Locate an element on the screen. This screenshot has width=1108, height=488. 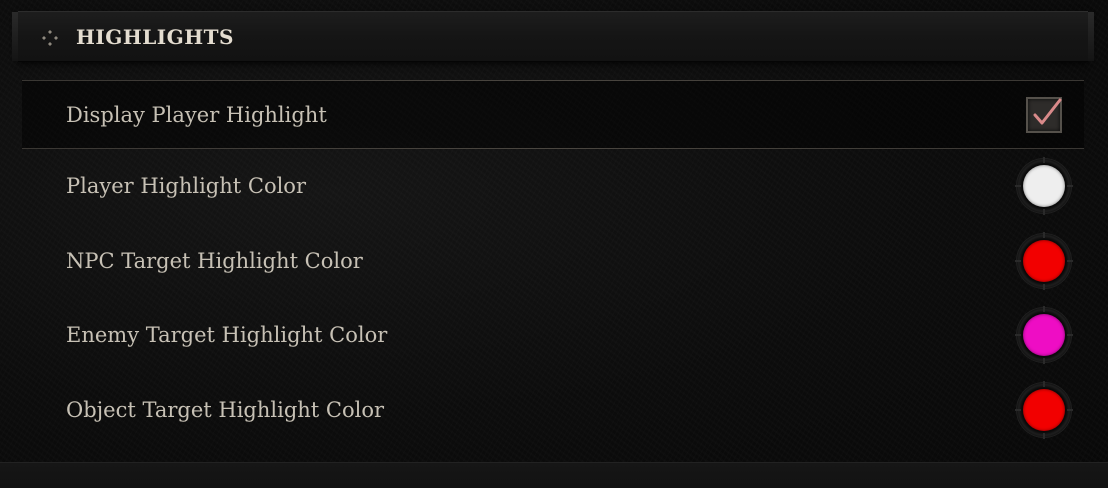
enemy-target-highlight-color-picker is located at coordinates (1044, 334).